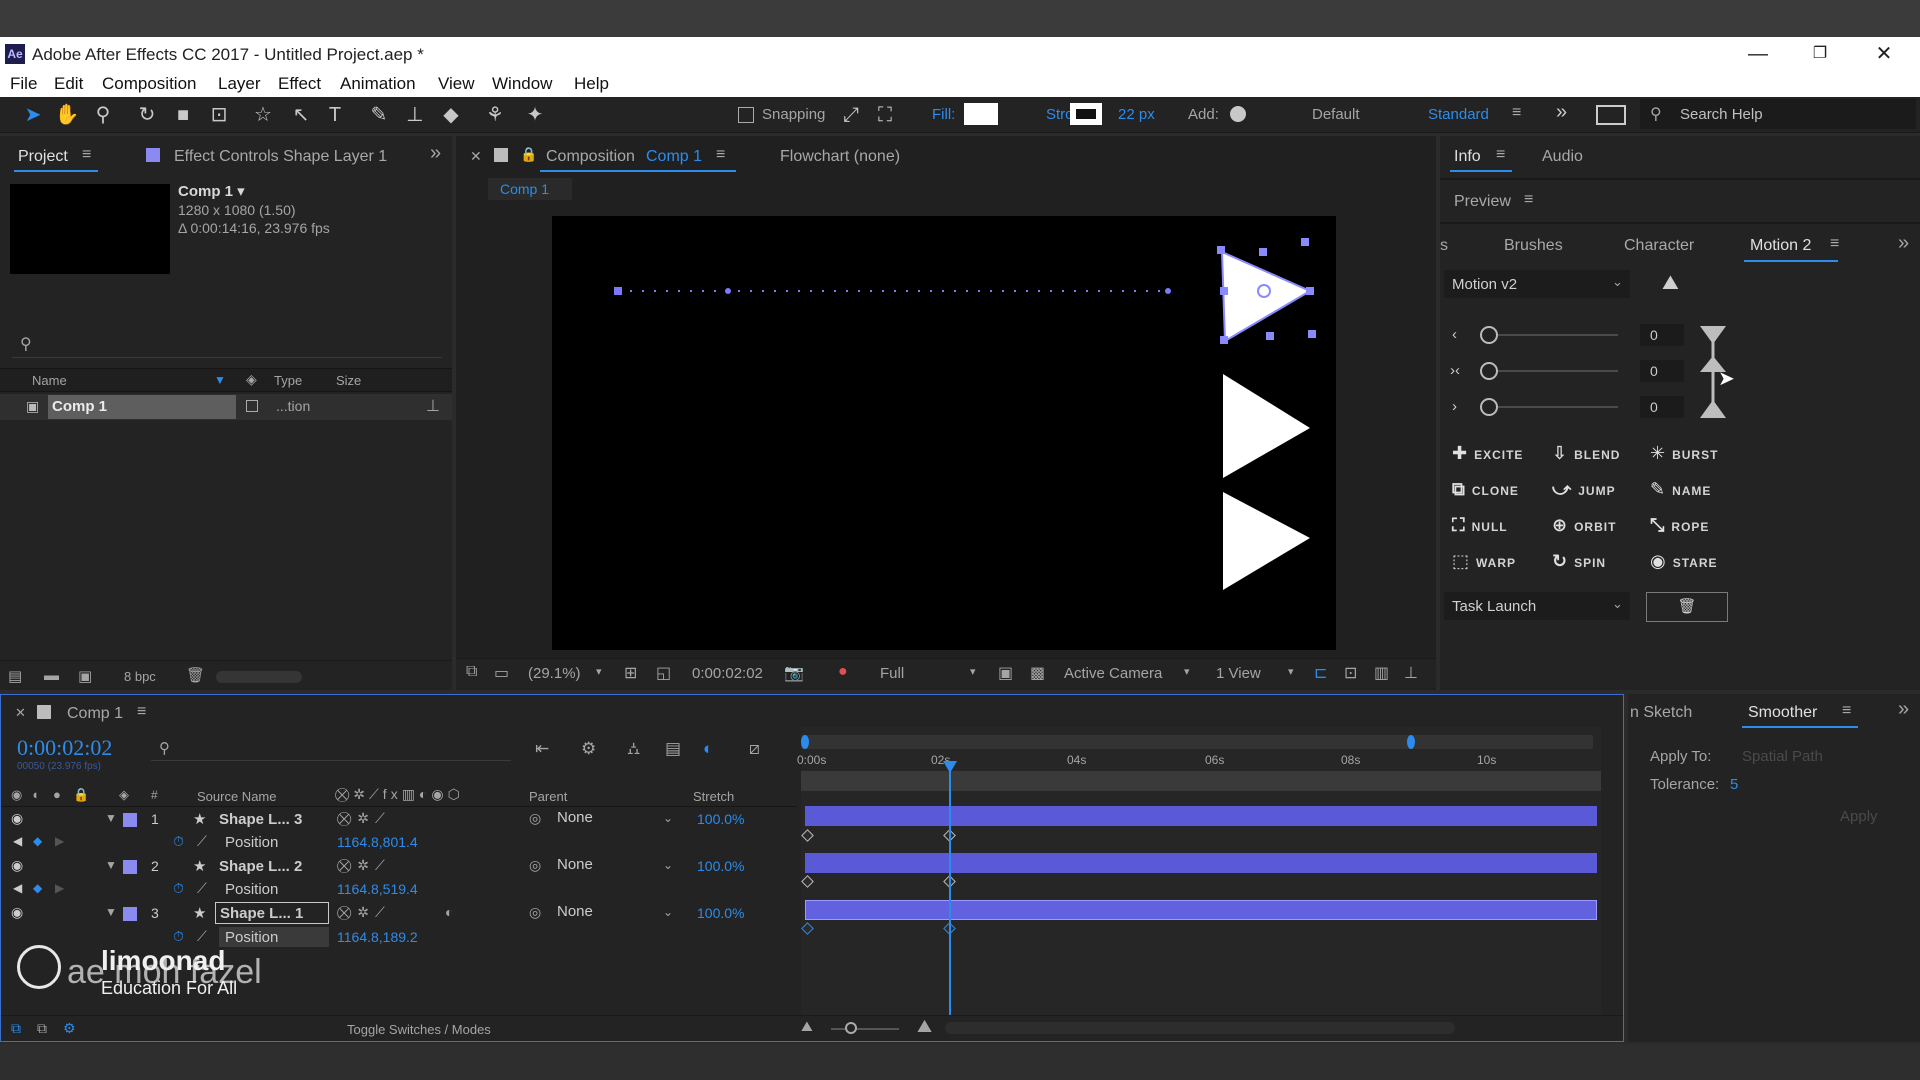  Describe the element at coordinates (1537, 284) in the screenshot. I see `motion-version-select: Motion v2 ⌄` at that location.